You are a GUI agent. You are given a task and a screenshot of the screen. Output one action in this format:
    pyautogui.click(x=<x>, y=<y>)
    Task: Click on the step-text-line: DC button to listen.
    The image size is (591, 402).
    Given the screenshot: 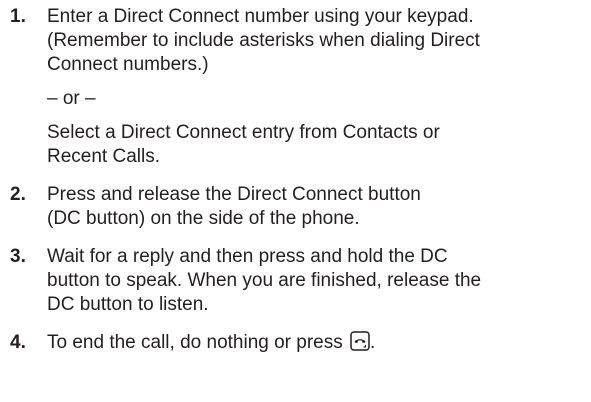 What is the action you would take?
    pyautogui.click(x=128, y=304)
    